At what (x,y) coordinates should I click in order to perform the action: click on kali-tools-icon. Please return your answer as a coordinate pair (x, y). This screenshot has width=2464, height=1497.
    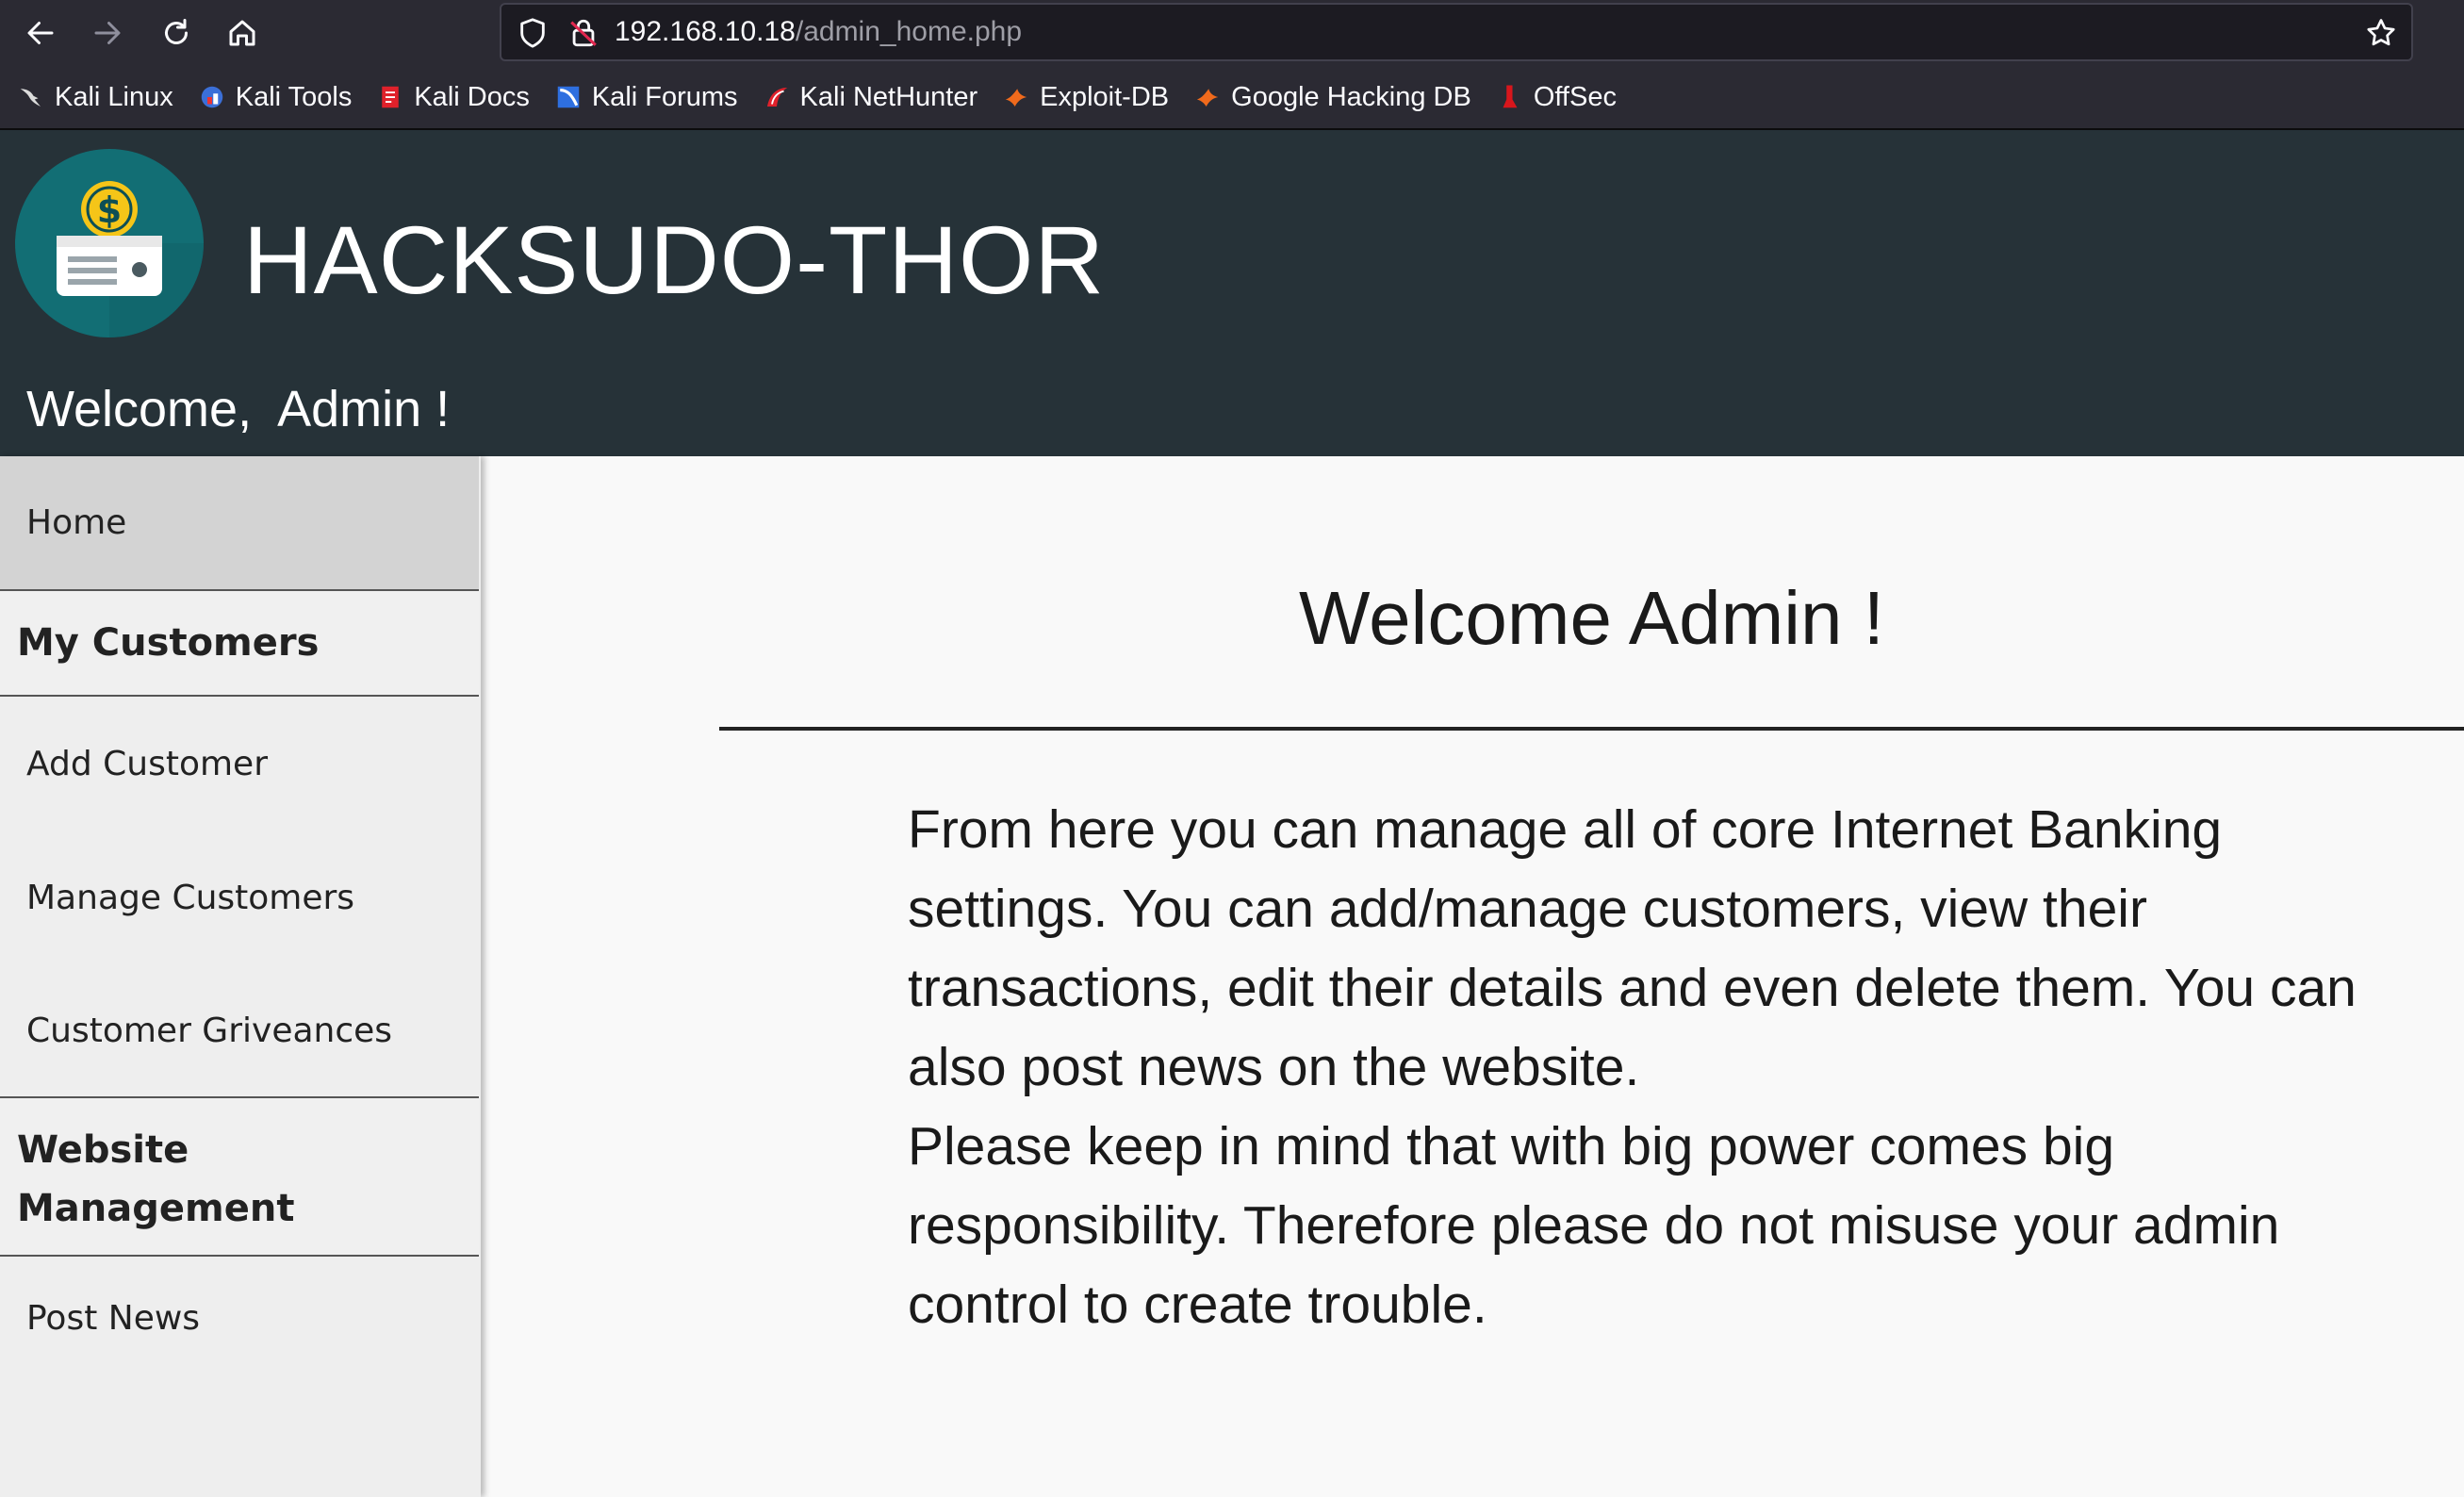
    Looking at the image, I should click on (211, 97).